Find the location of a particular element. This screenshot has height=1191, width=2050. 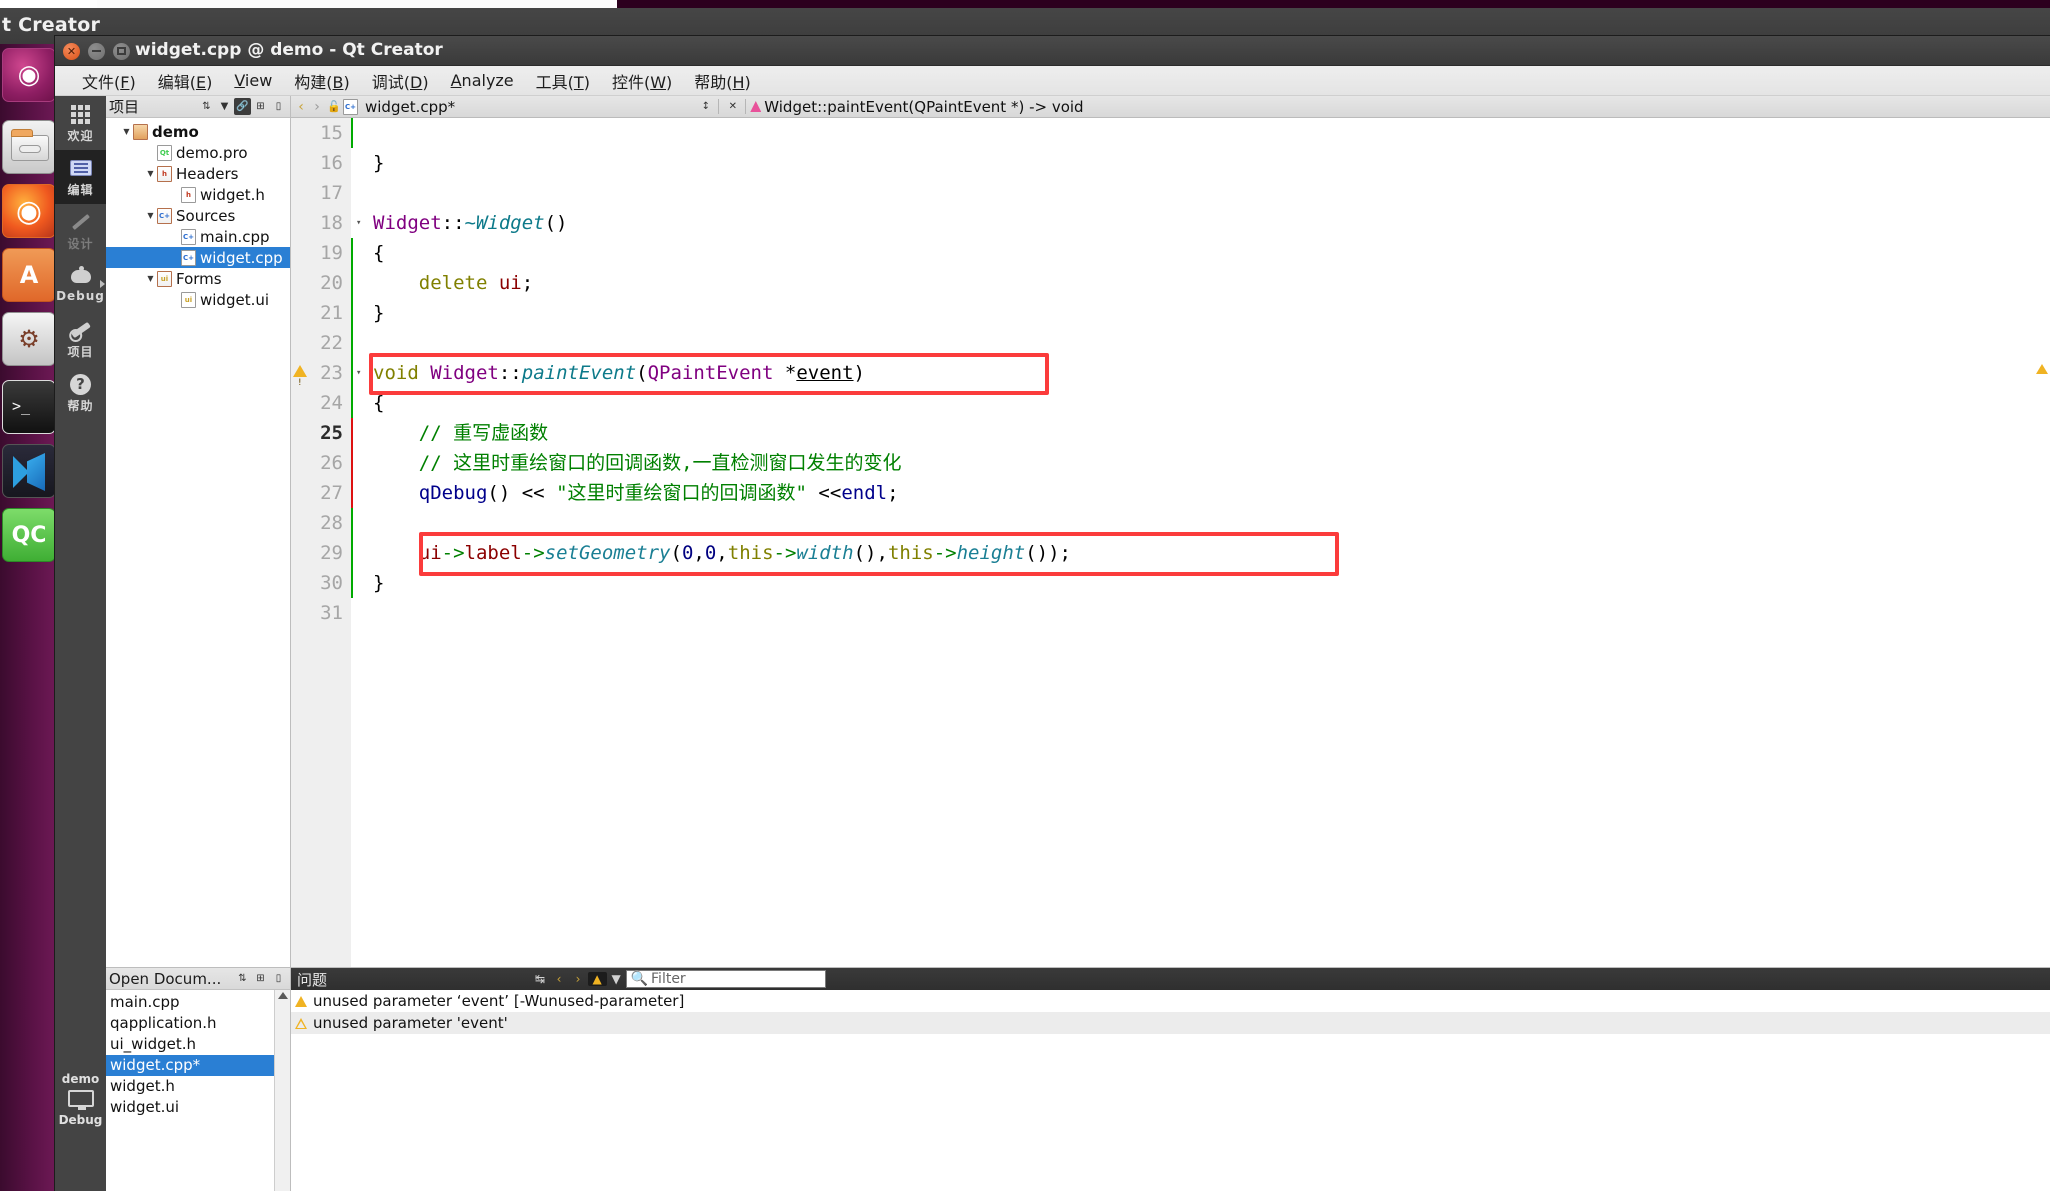

open-documents-scrollbar is located at coordinates (282, 1090).